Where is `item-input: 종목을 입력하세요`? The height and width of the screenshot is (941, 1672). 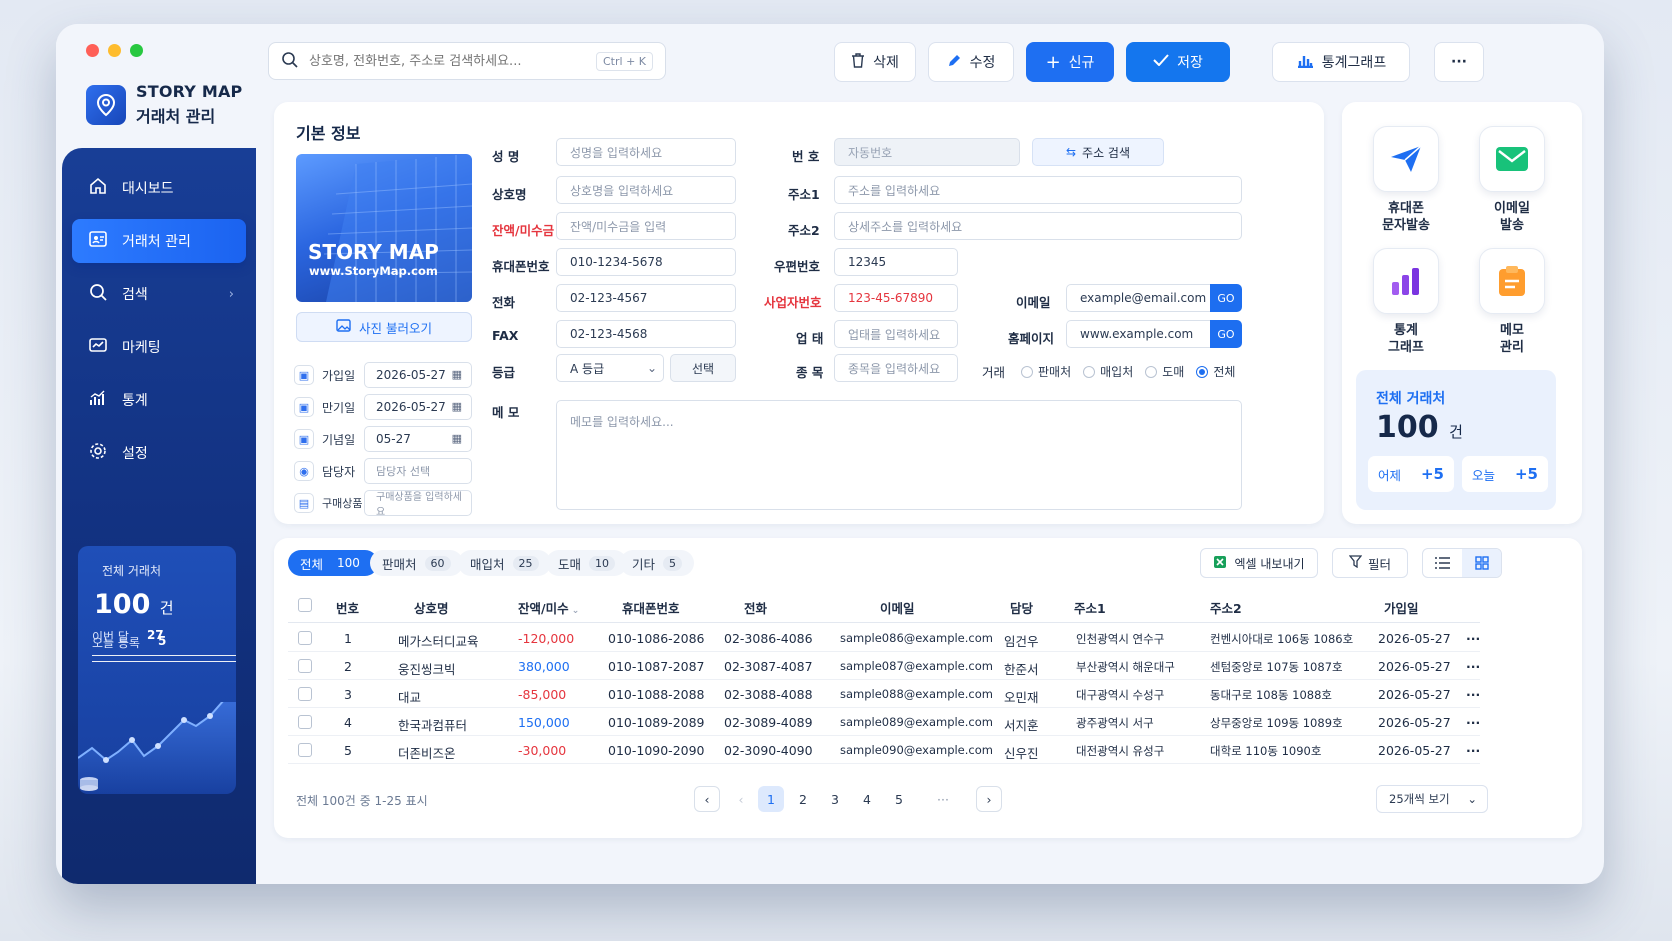
item-input: 종목을 입력하세요 is located at coordinates (896, 368).